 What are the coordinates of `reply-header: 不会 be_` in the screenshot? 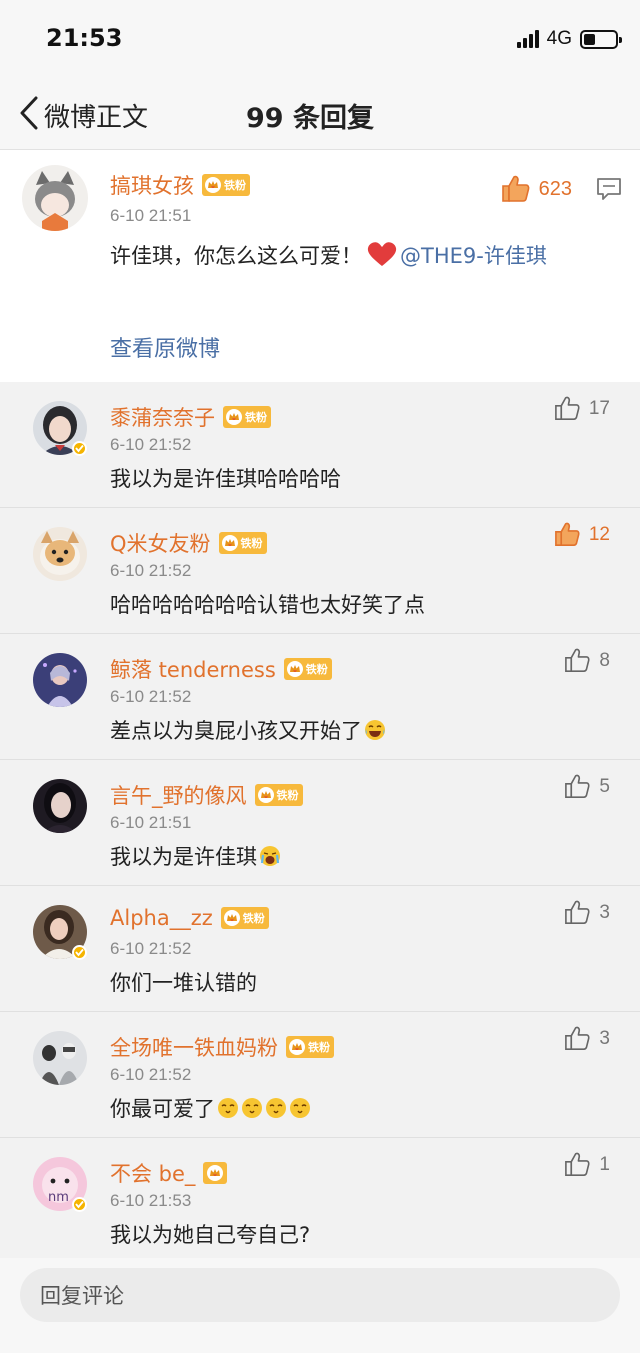 It's located at (169, 1173).